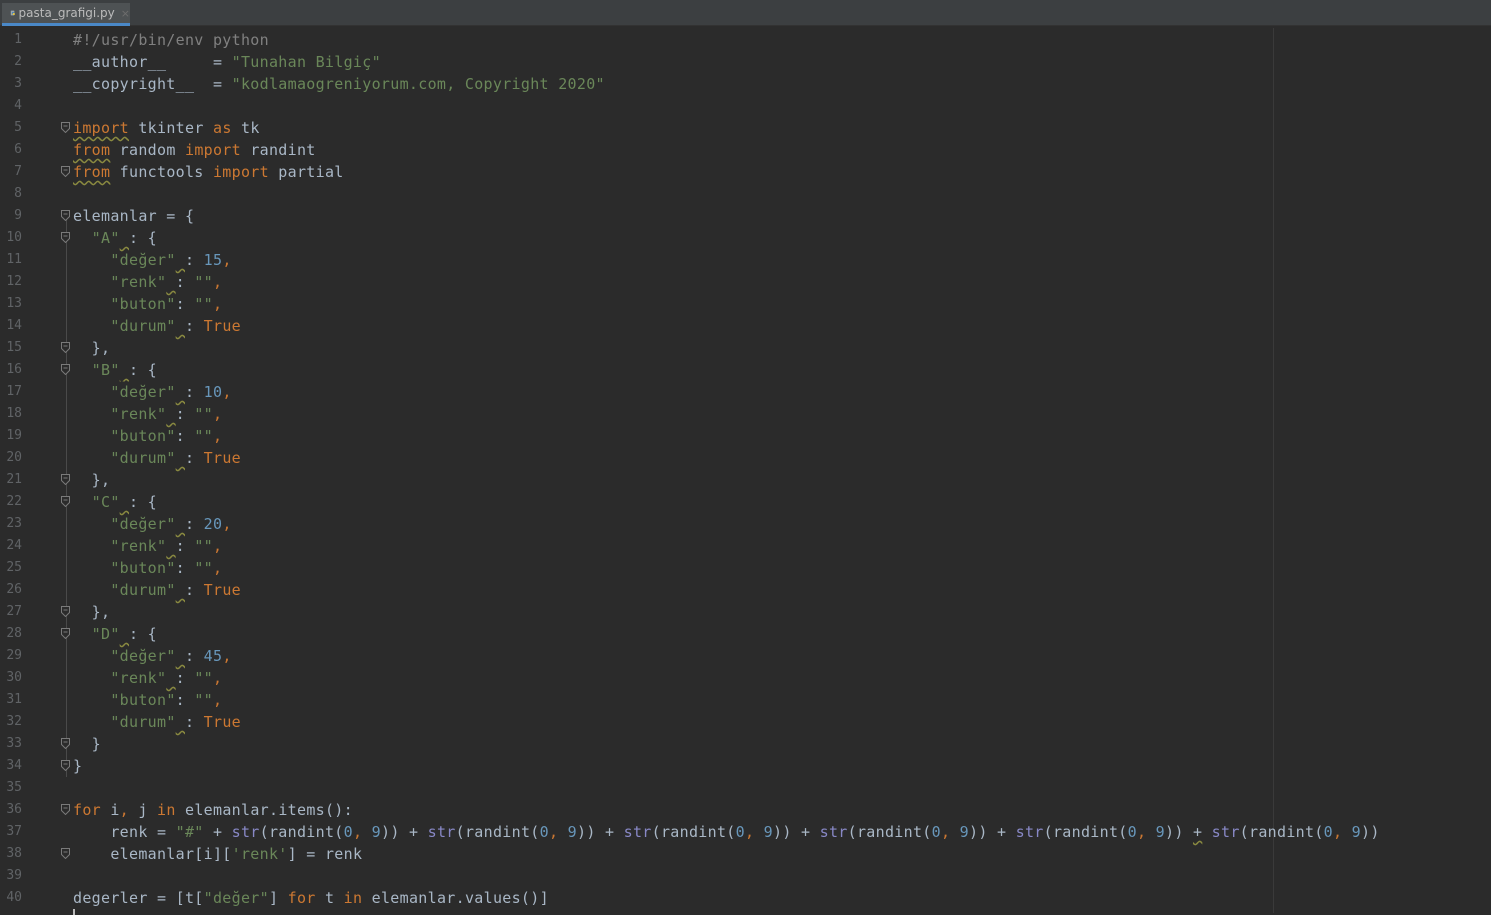 The height and width of the screenshot is (915, 1491). What do you see at coordinates (745, 62) in the screenshot?
I see `code-line: 2 __author__ = "Tunahan Bilgiç"` at bounding box center [745, 62].